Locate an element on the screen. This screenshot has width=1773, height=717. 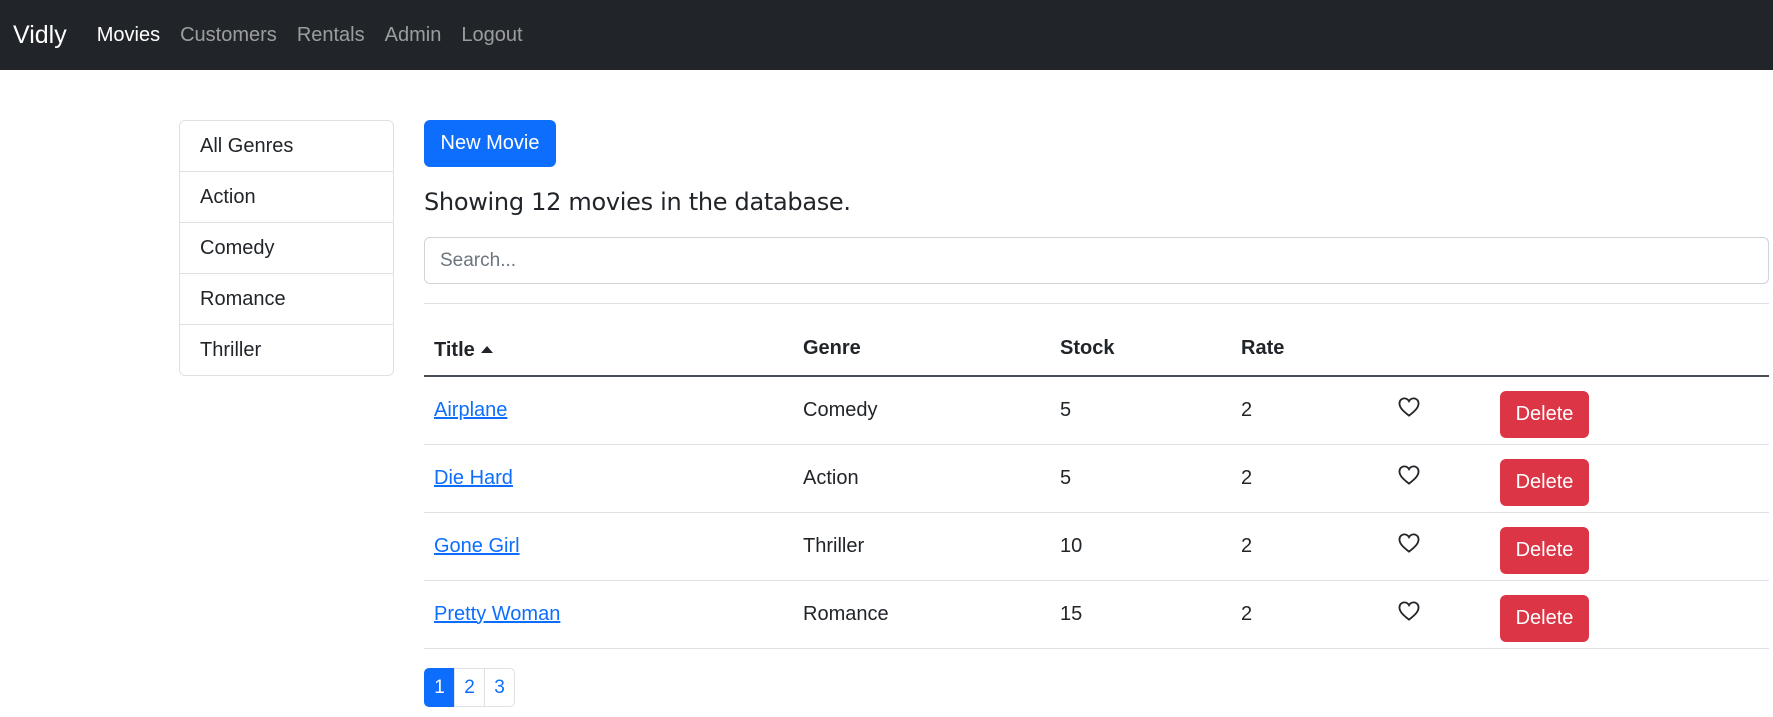
column-header-rate: Rate is located at coordinates (1309, 349).